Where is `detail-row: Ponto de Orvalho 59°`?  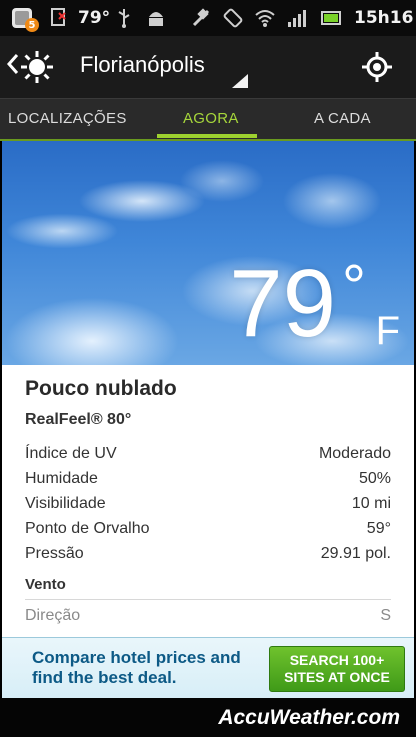
detail-row: Ponto de Orvalho 59° is located at coordinates (208, 531).